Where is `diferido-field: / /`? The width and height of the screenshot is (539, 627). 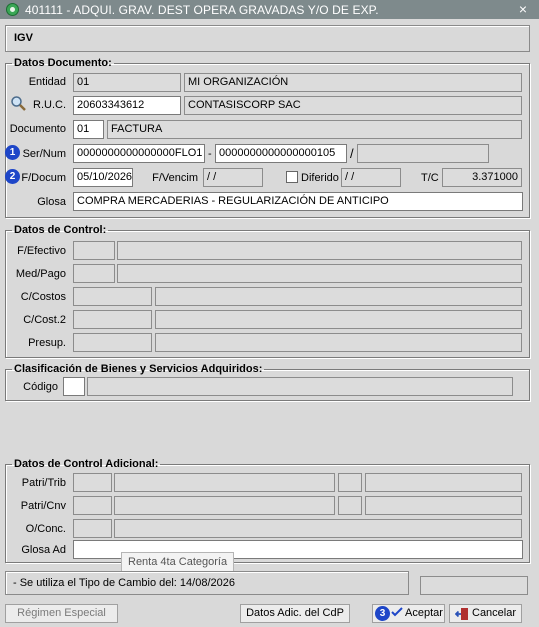
diferido-field: / / is located at coordinates (371, 177).